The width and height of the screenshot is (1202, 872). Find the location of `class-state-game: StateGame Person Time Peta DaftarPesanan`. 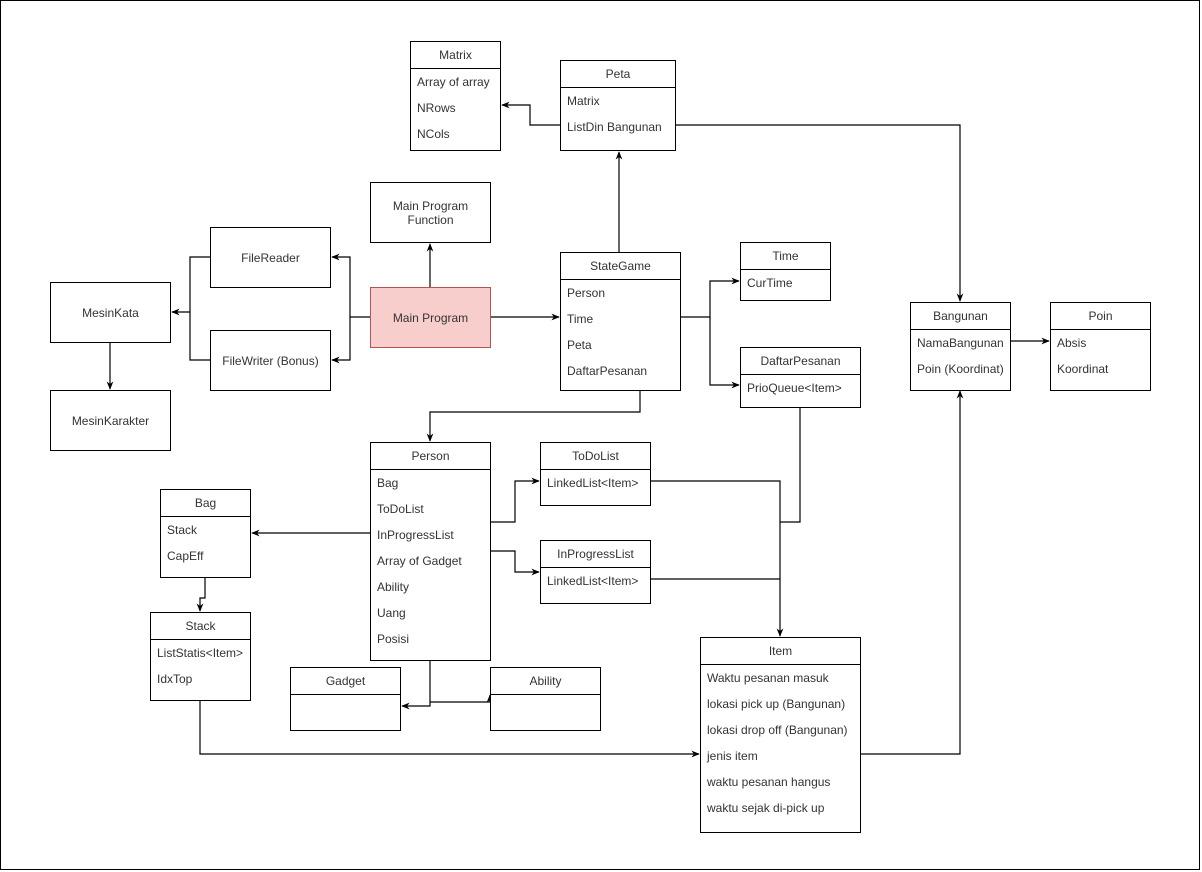

class-state-game: StateGame Person Time Peta DaftarPesanan is located at coordinates (620, 321).